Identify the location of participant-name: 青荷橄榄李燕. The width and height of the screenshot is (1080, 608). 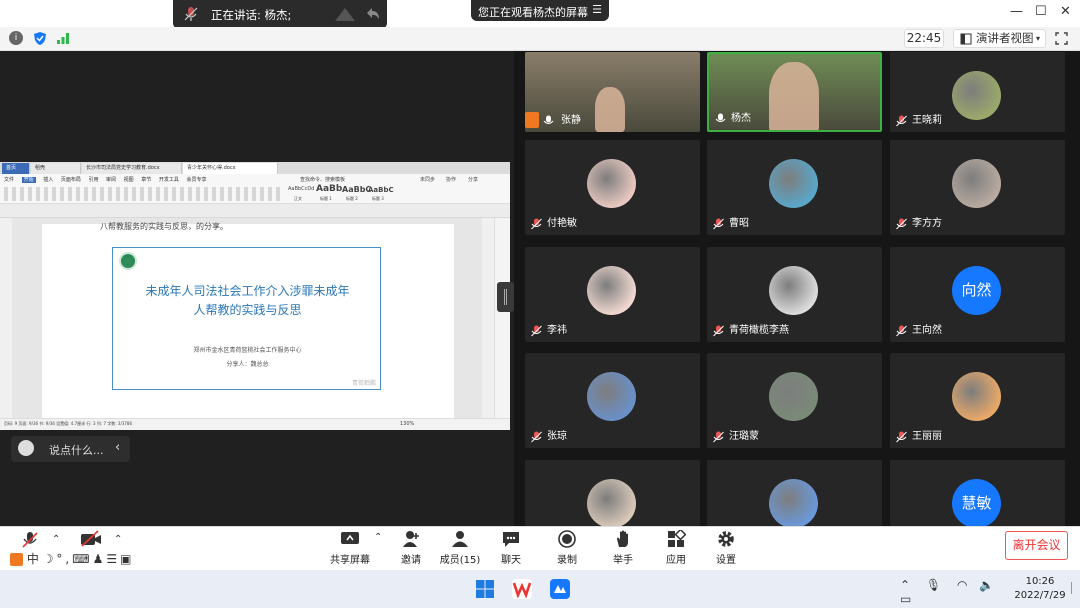
(751, 331).